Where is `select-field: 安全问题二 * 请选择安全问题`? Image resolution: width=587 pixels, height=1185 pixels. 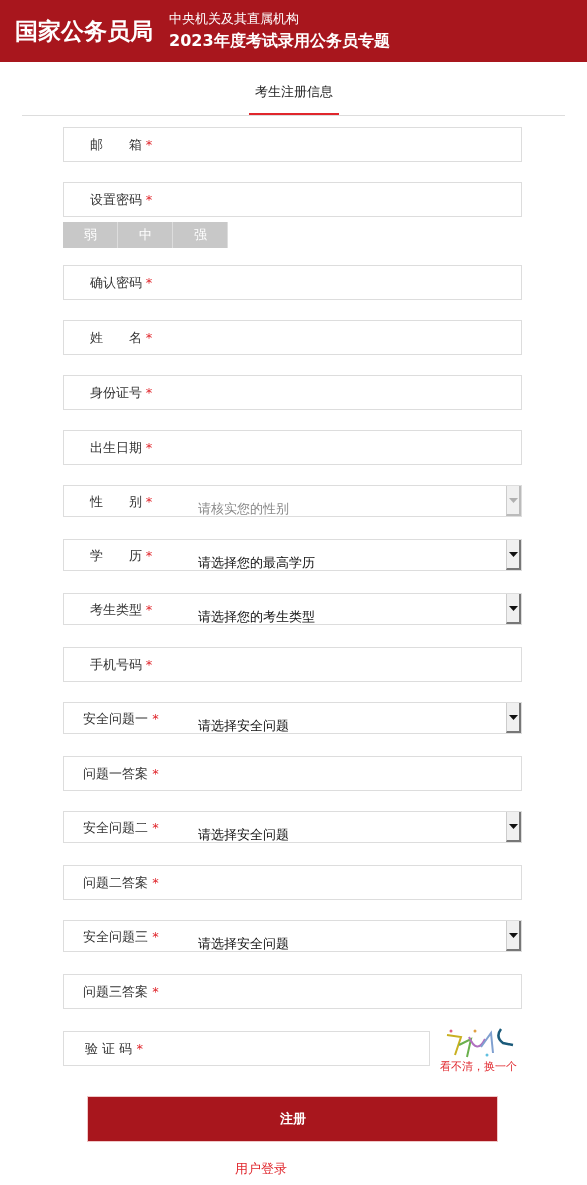 select-field: 安全问题二 * 请选择安全问题 is located at coordinates (292, 827).